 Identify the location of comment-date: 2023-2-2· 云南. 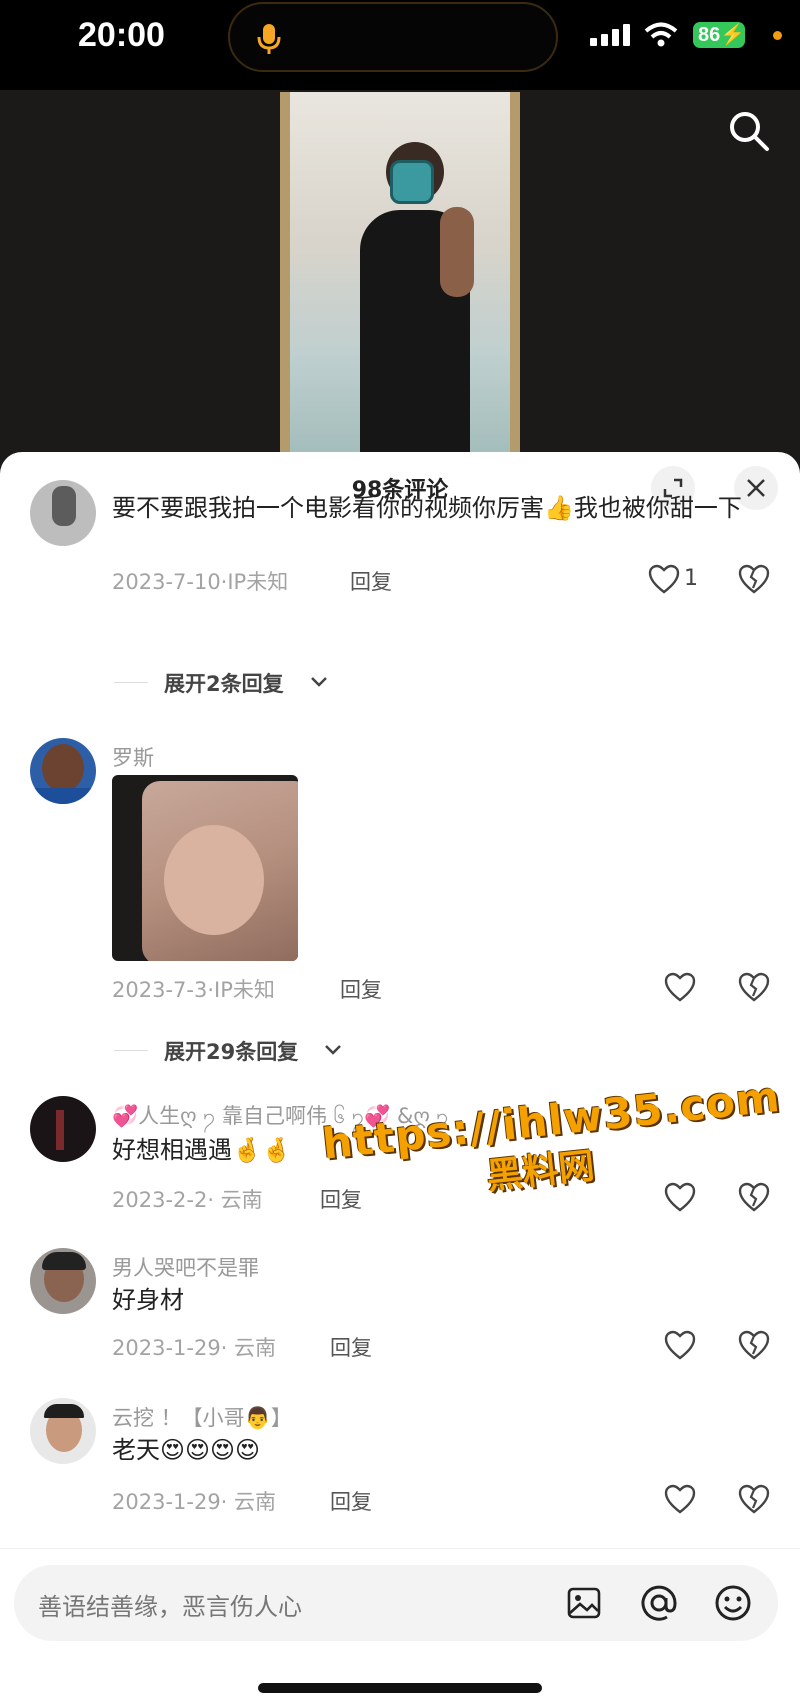
(187, 1200).